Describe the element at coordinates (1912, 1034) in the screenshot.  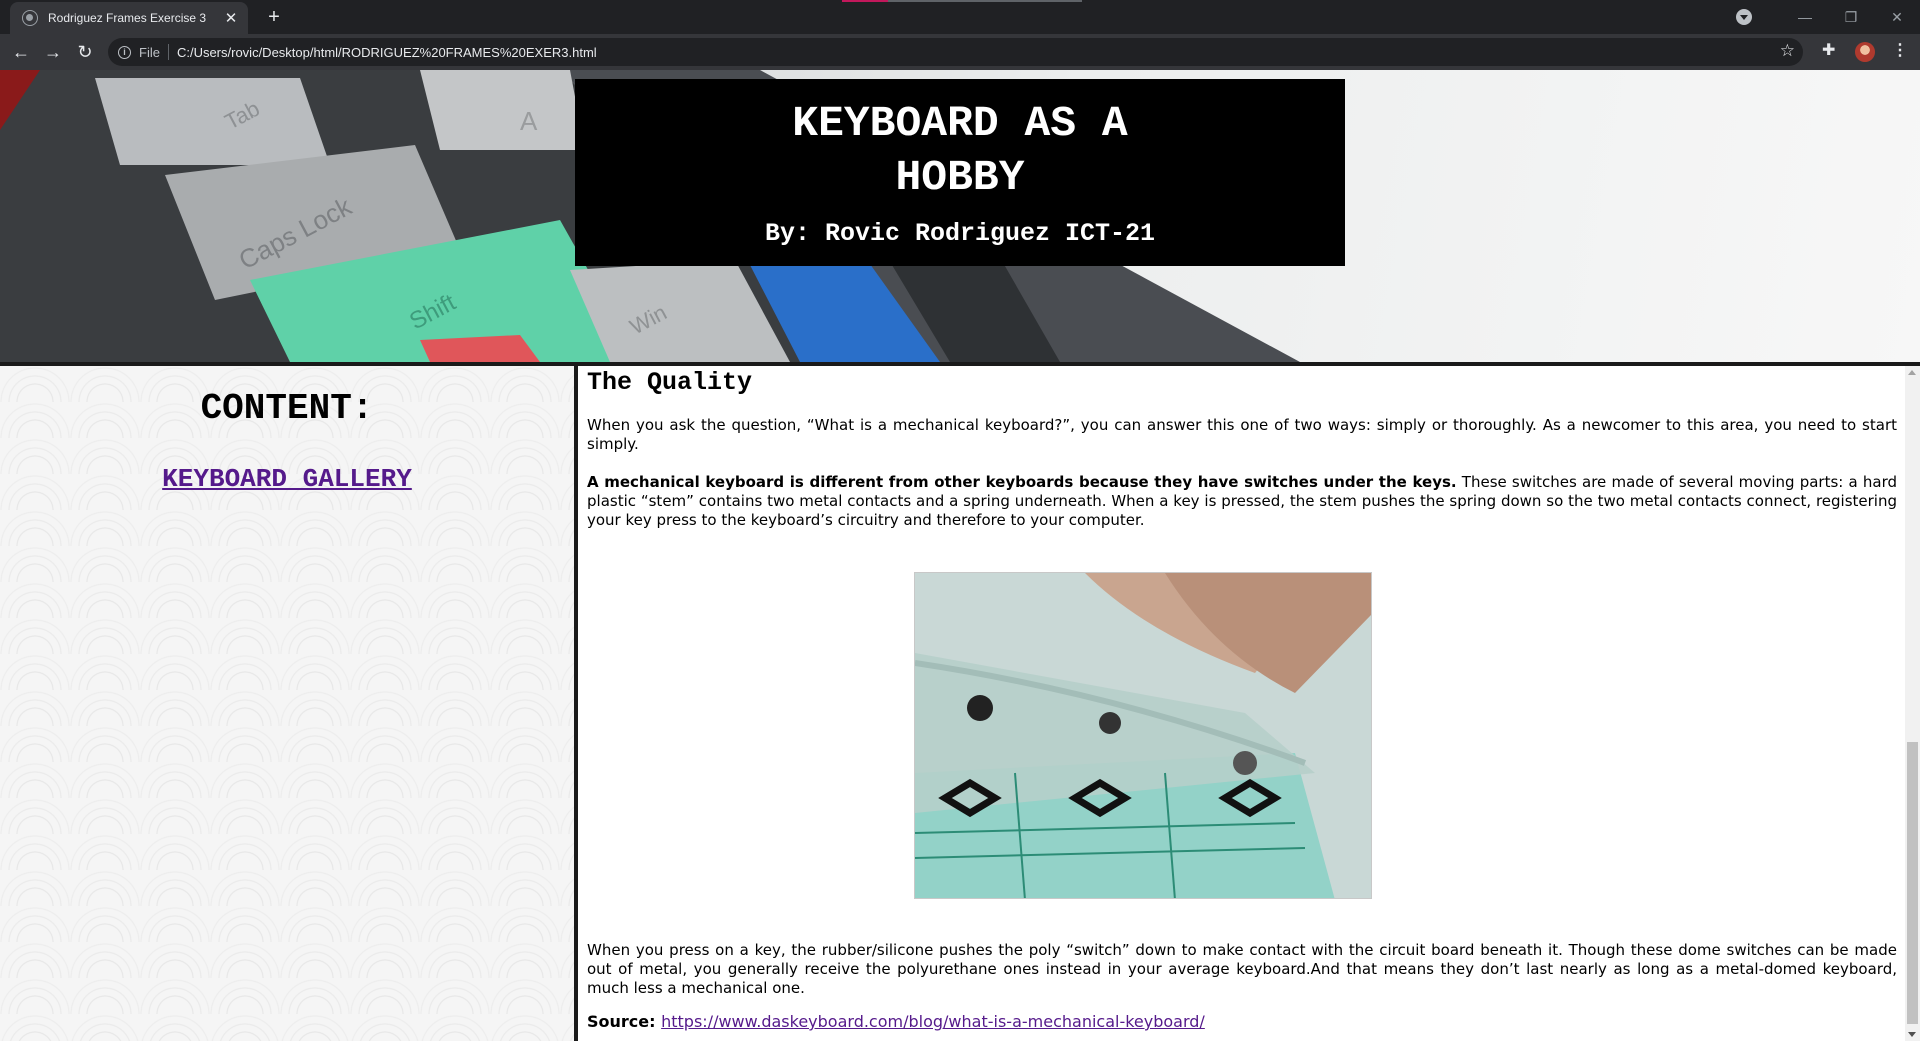
I see `scroll-down-arrow-icon` at that location.